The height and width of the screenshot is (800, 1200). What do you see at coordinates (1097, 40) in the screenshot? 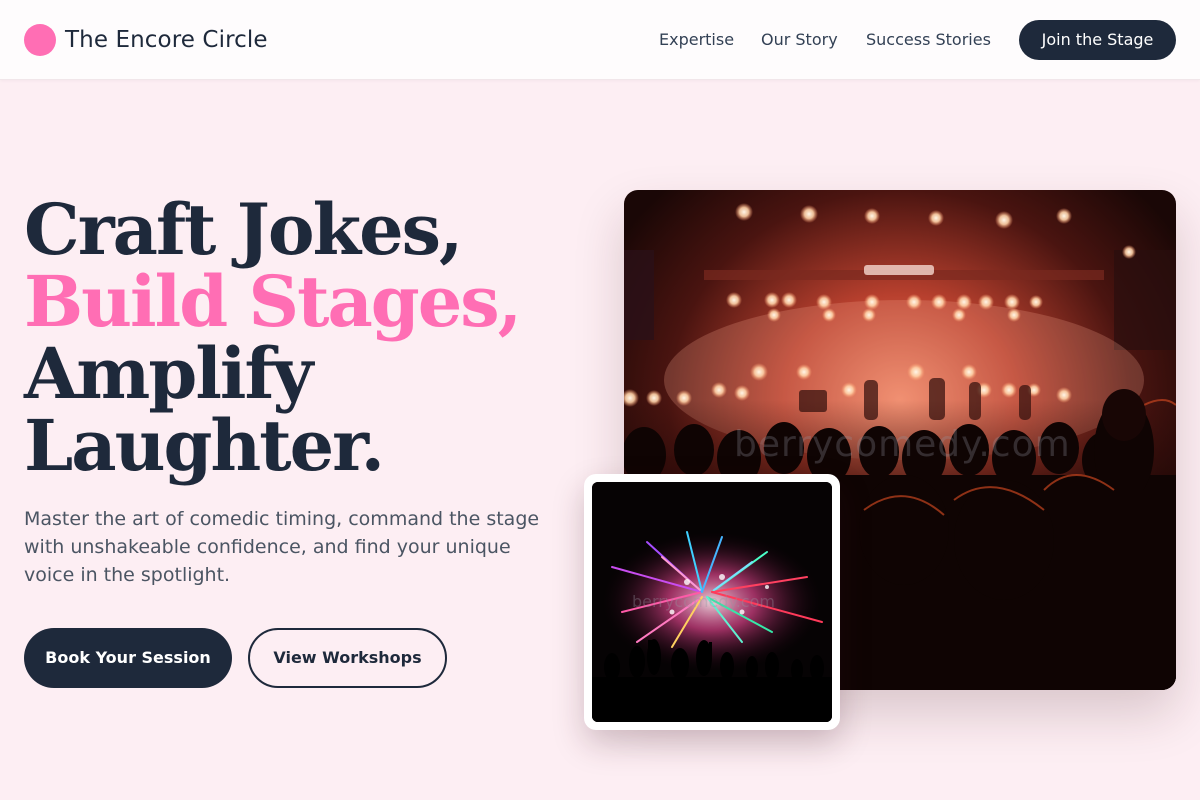
I see `join-the-stage-button: Join the Stage` at bounding box center [1097, 40].